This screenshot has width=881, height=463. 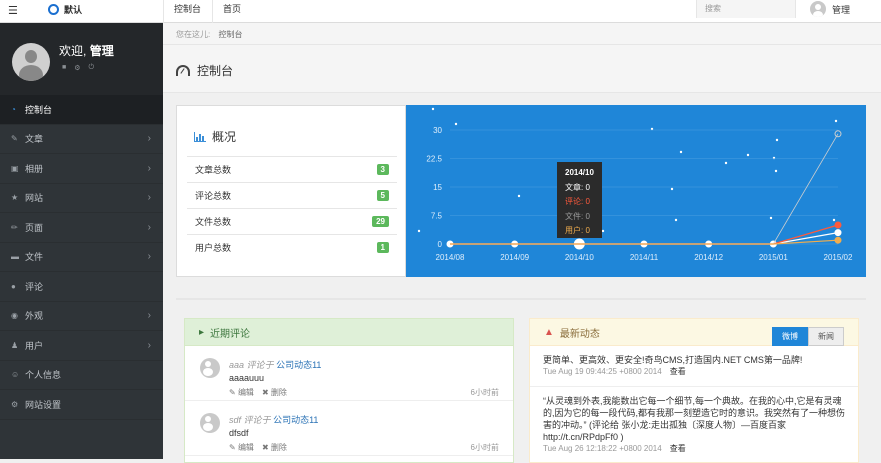 I want to click on stat-row: 文章总数 3, so click(x=292, y=169).